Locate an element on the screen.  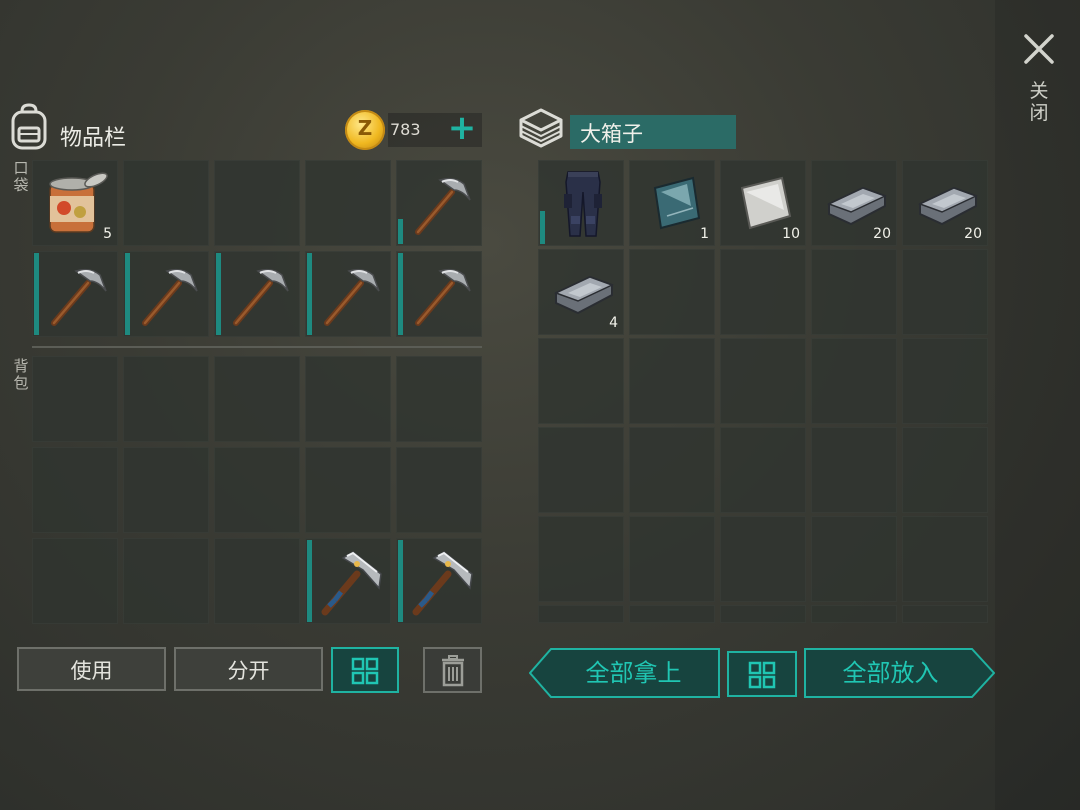
trash-icon is located at coordinates (452, 671).